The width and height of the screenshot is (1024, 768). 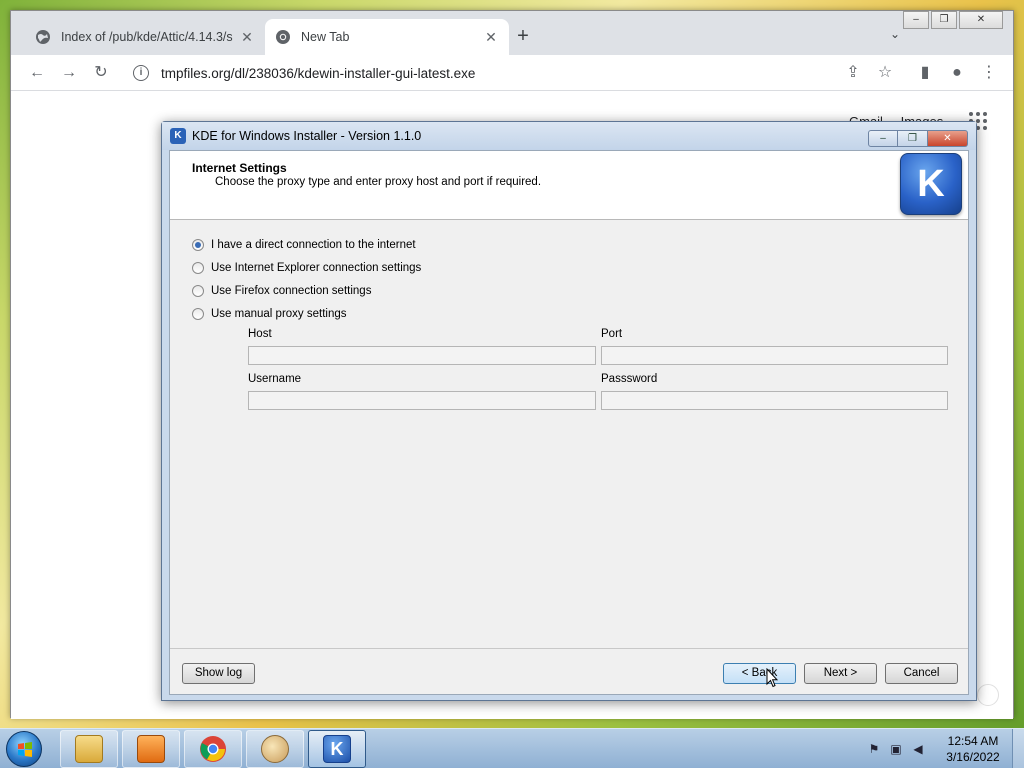 I want to click on profile-avatar-icon: ●, so click(x=957, y=73).